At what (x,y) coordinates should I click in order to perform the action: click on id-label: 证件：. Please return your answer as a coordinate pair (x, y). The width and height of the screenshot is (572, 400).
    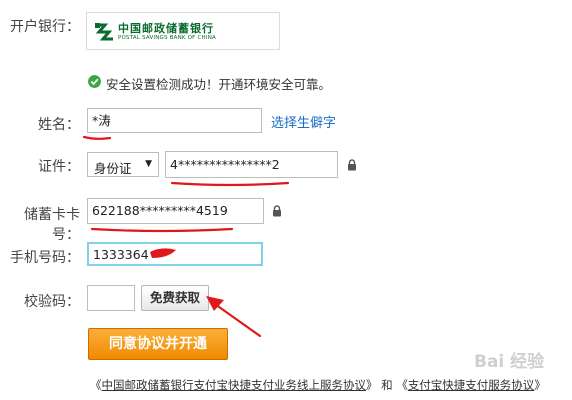
    Looking at the image, I should click on (59, 167).